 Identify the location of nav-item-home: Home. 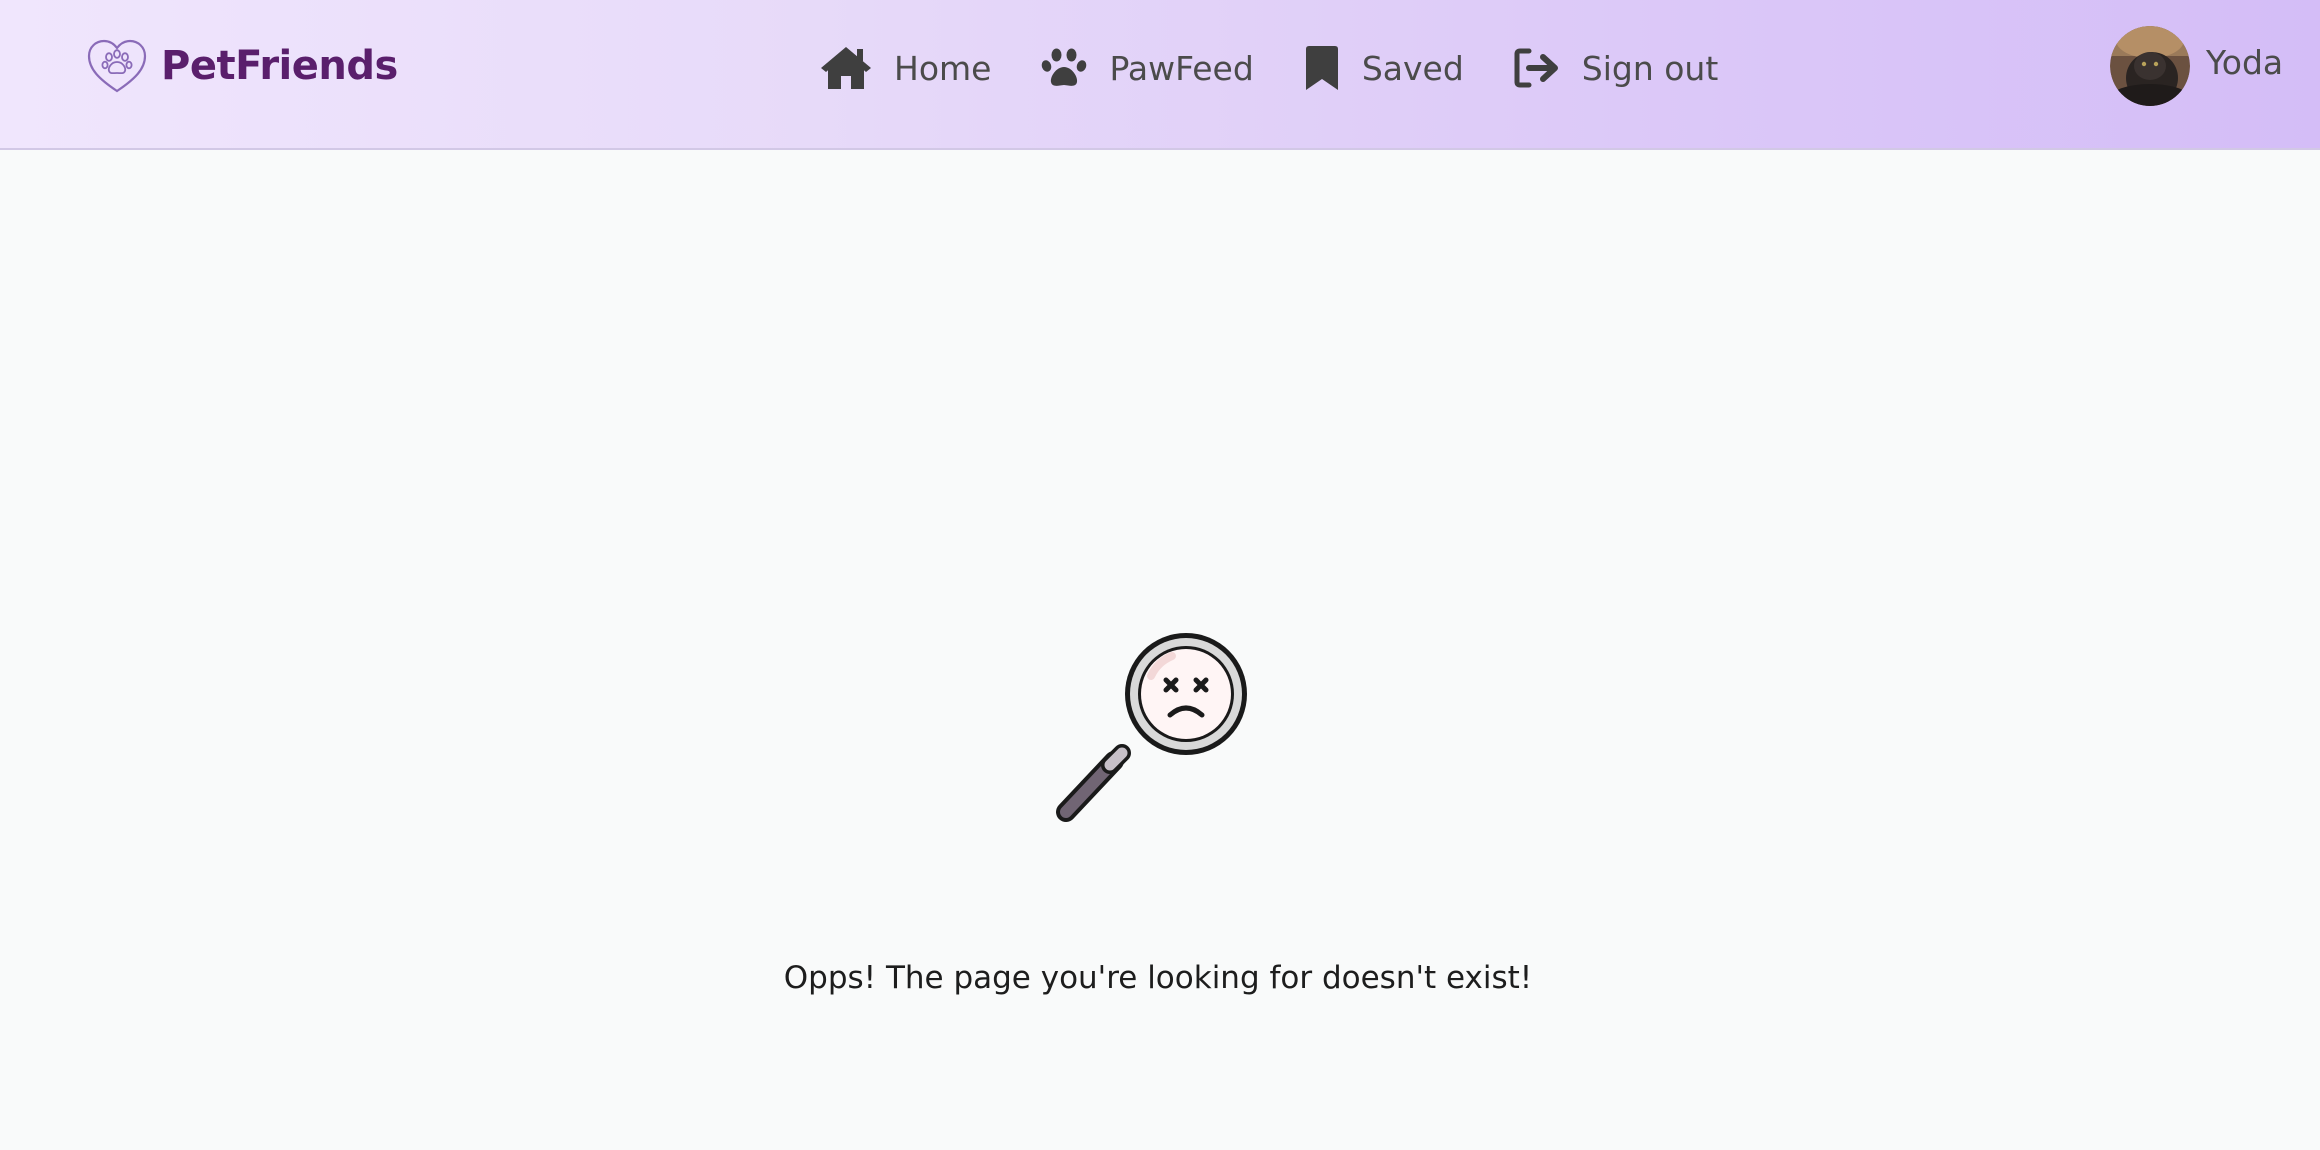
(905, 68).